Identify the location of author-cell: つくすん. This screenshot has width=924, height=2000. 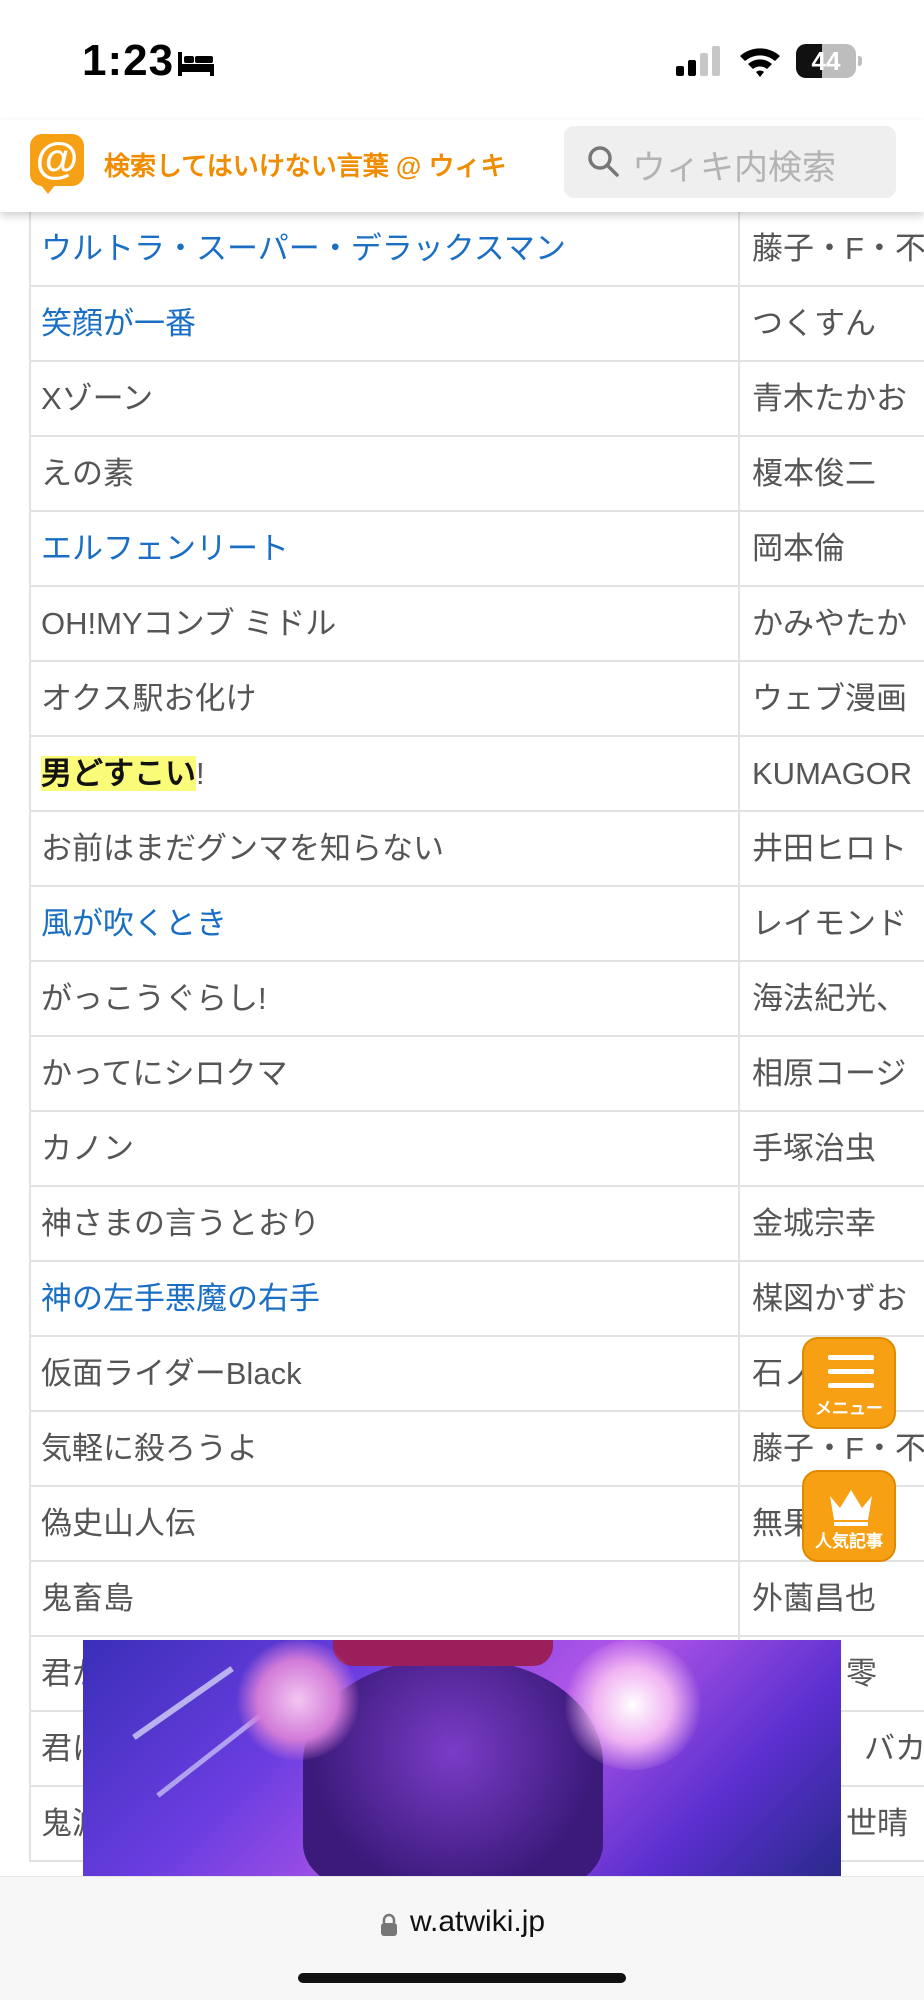
(831, 323).